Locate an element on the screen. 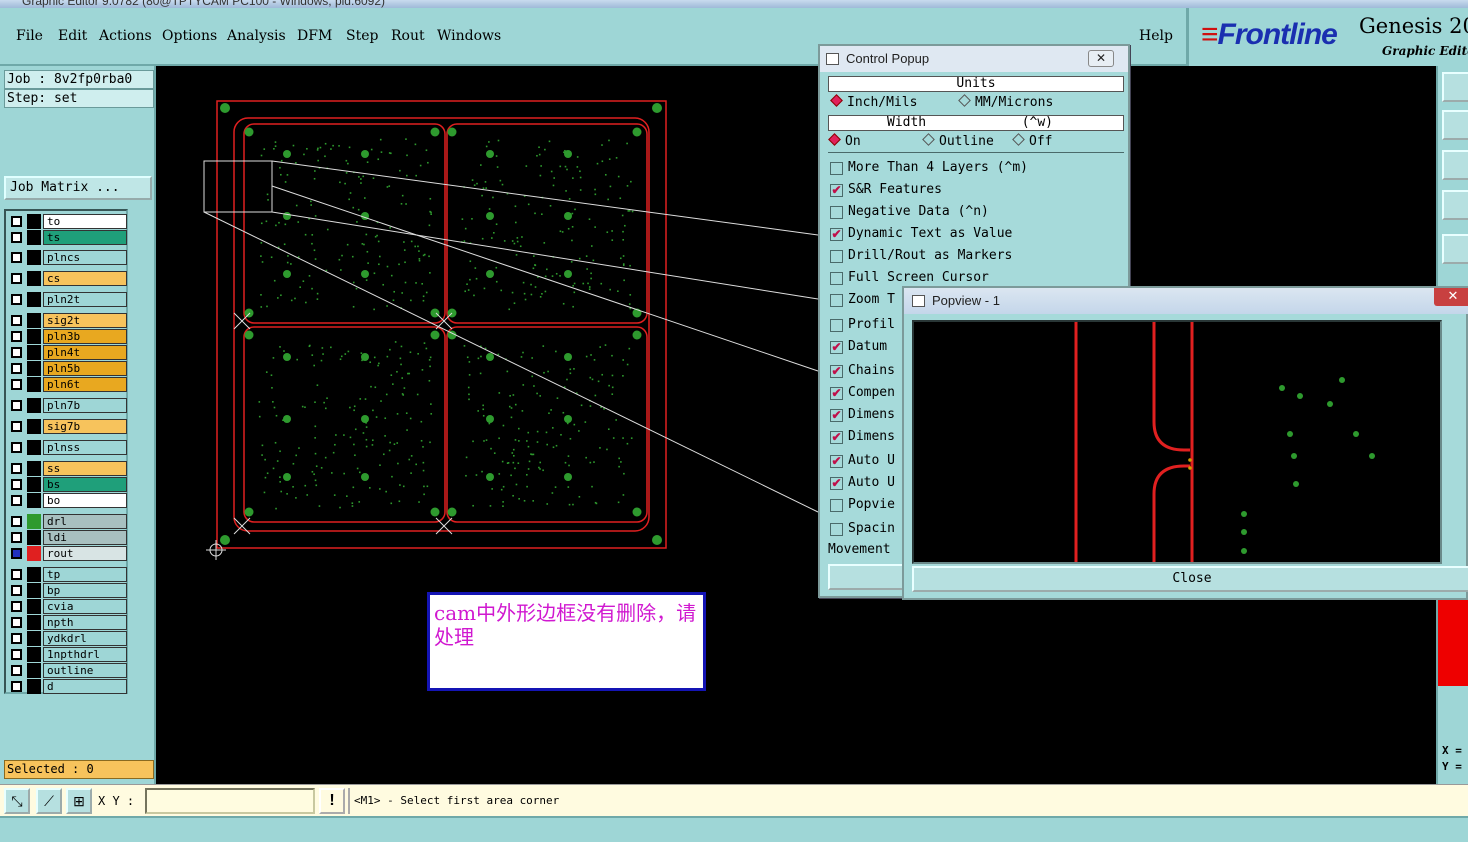  measure-button: ⟋ is located at coordinates (49, 801).